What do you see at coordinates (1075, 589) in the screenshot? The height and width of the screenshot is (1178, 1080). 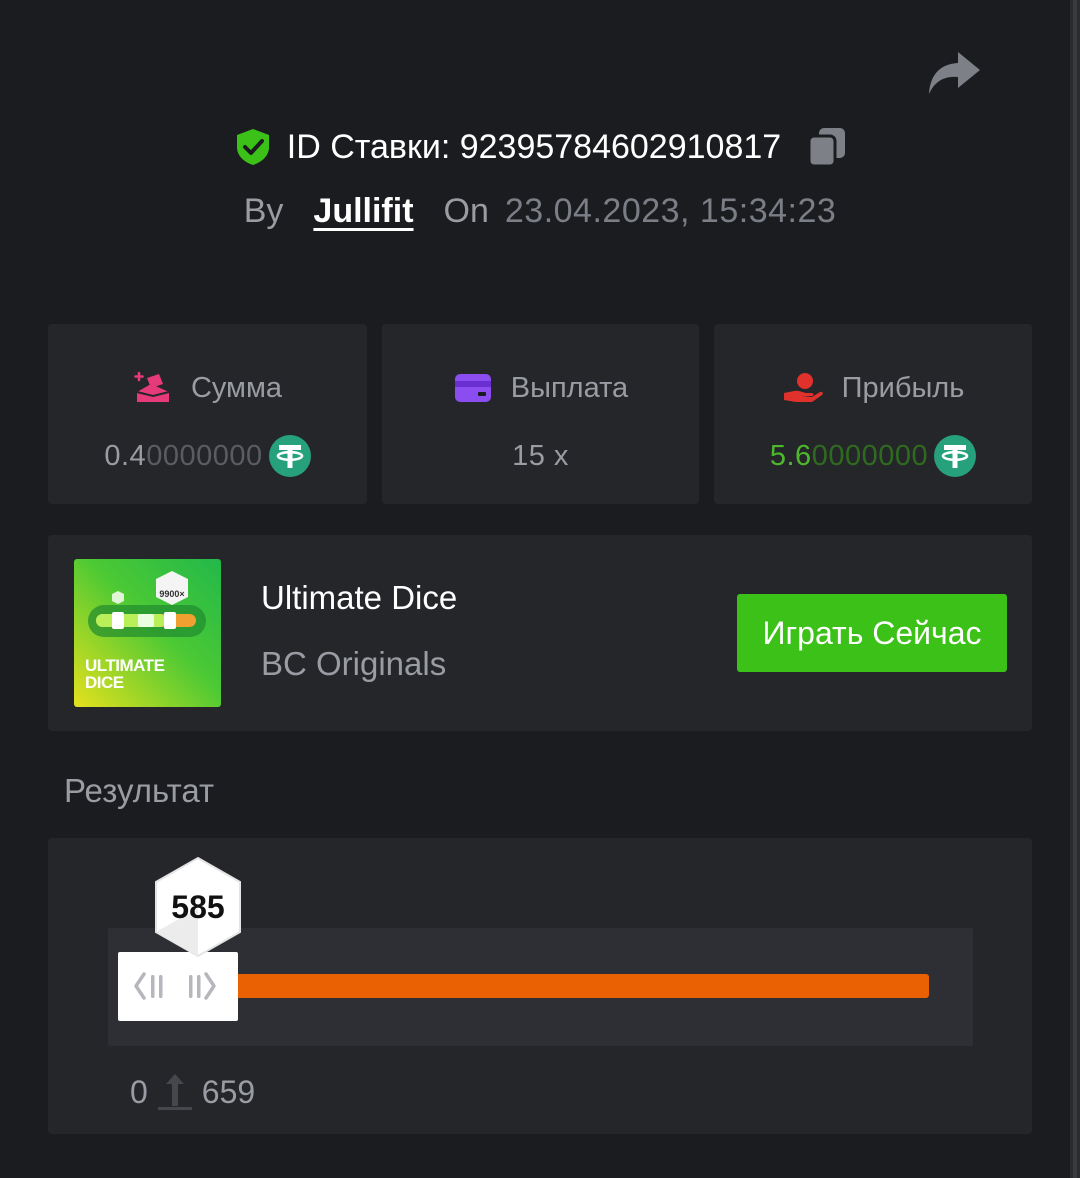 I see `scrollbar` at bounding box center [1075, 589].